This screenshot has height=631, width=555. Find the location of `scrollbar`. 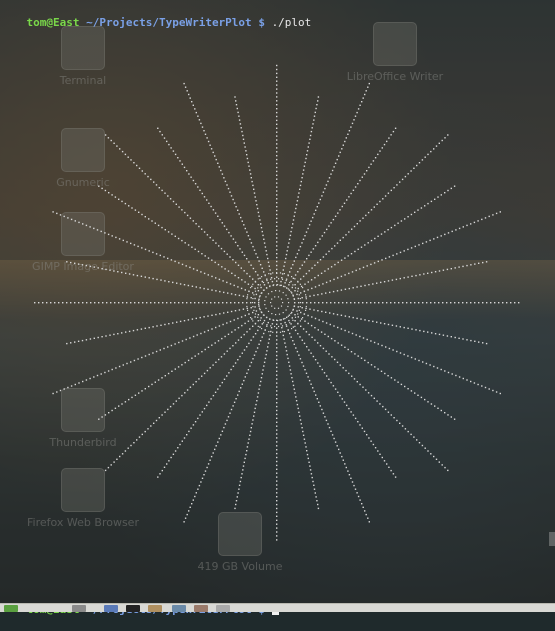

scrollbar is located at coordinates (552, 539).